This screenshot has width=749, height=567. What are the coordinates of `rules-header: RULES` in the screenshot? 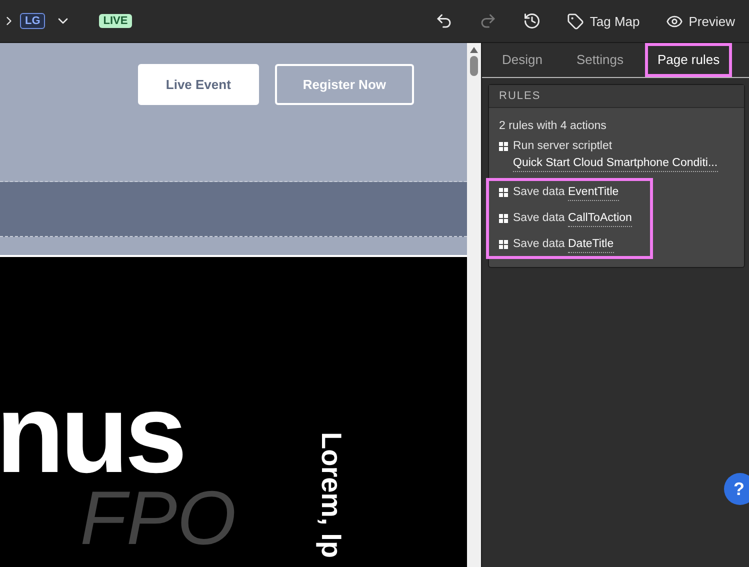 It's located at (616, 96).